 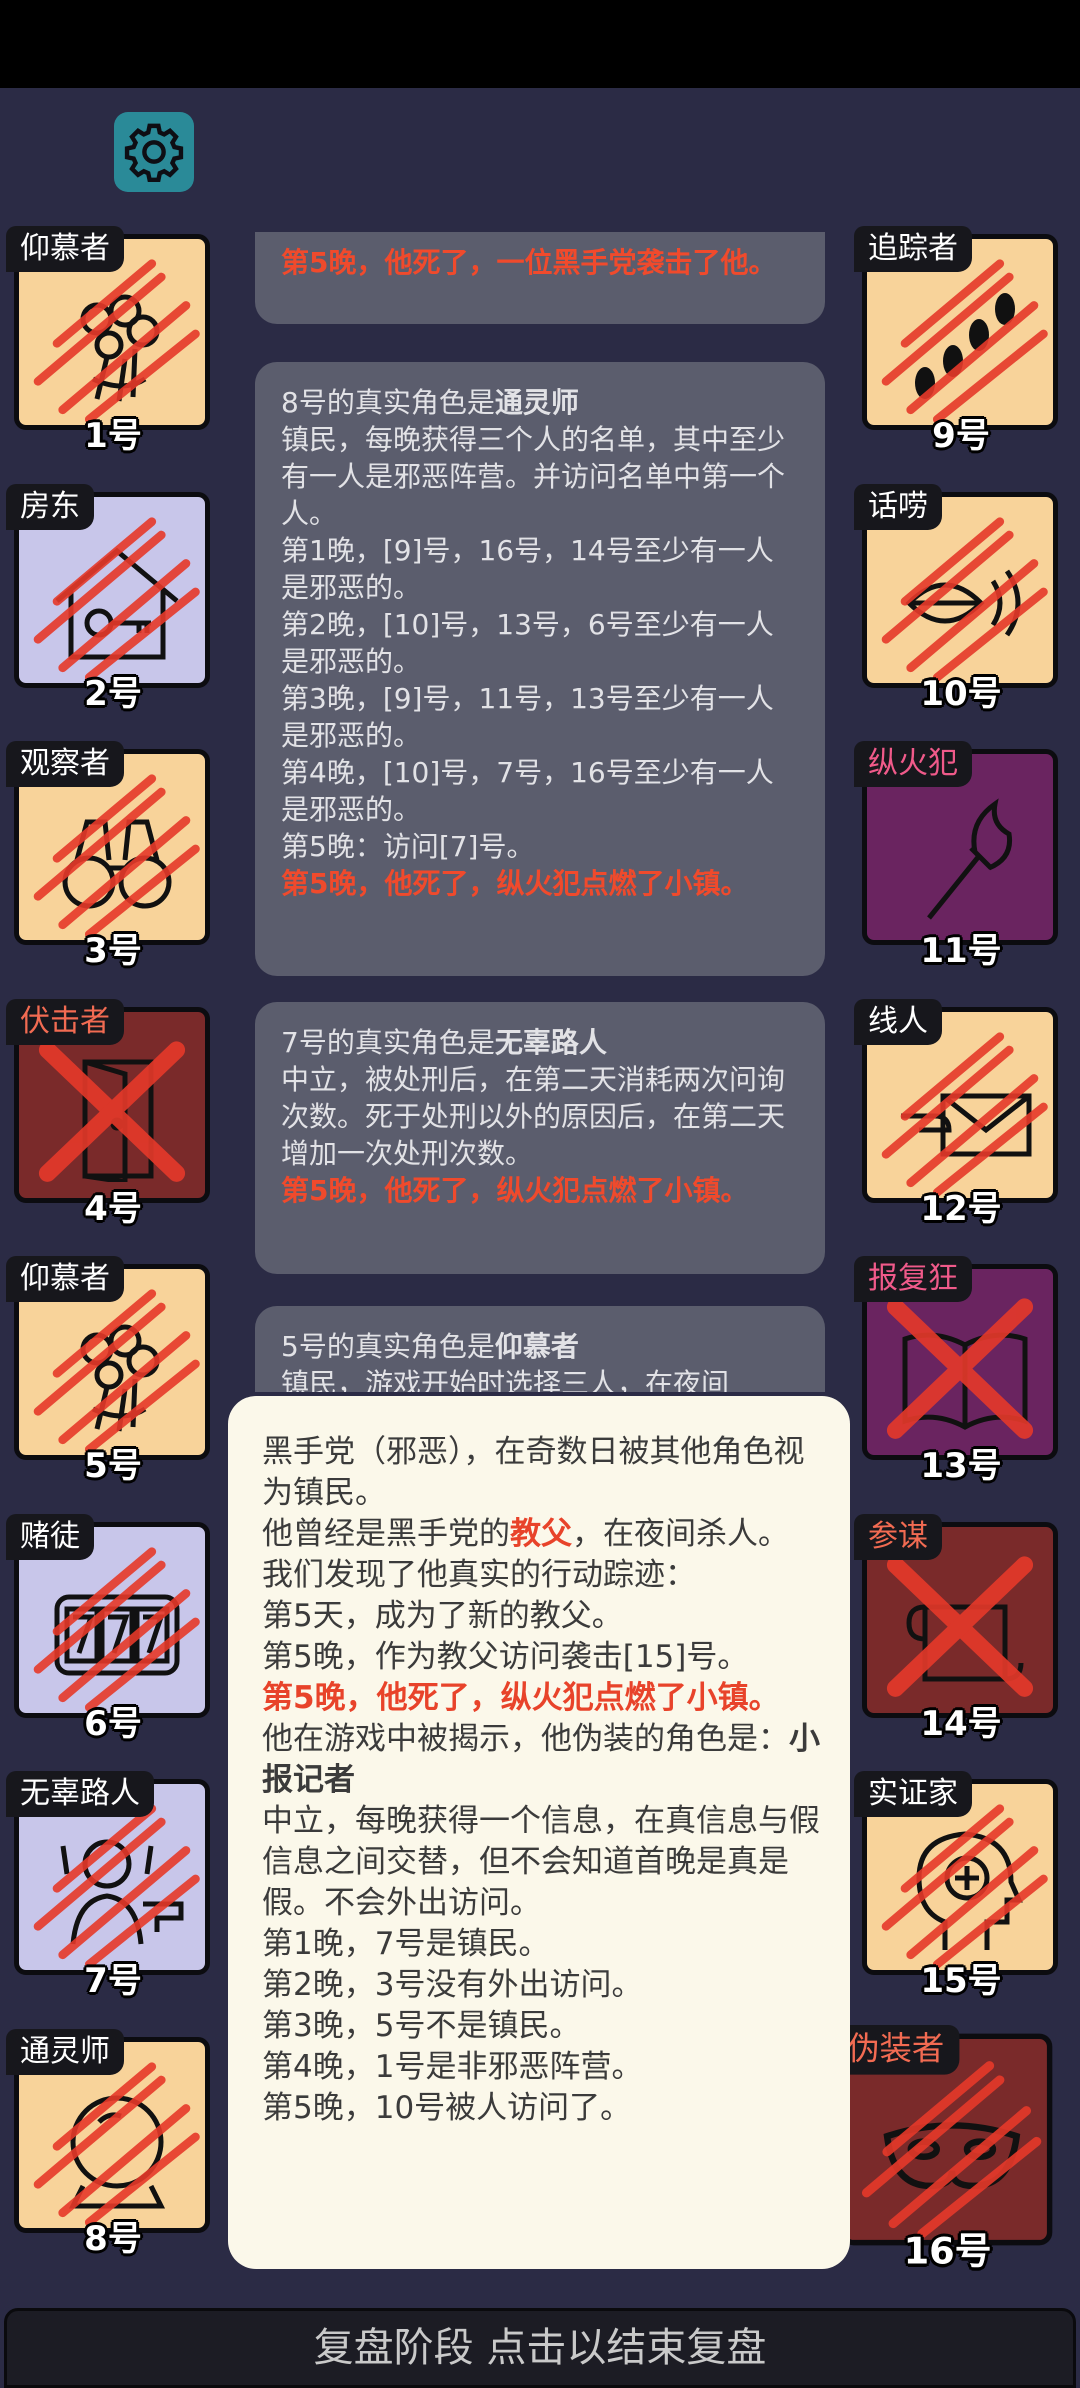 What do you see at coordinates (533, 1472) in the screenshot?
I see `popup-line: 黑手党（邪恶），在奇数日被其他角色视为镇民。` at bounding box center [533, 1472].